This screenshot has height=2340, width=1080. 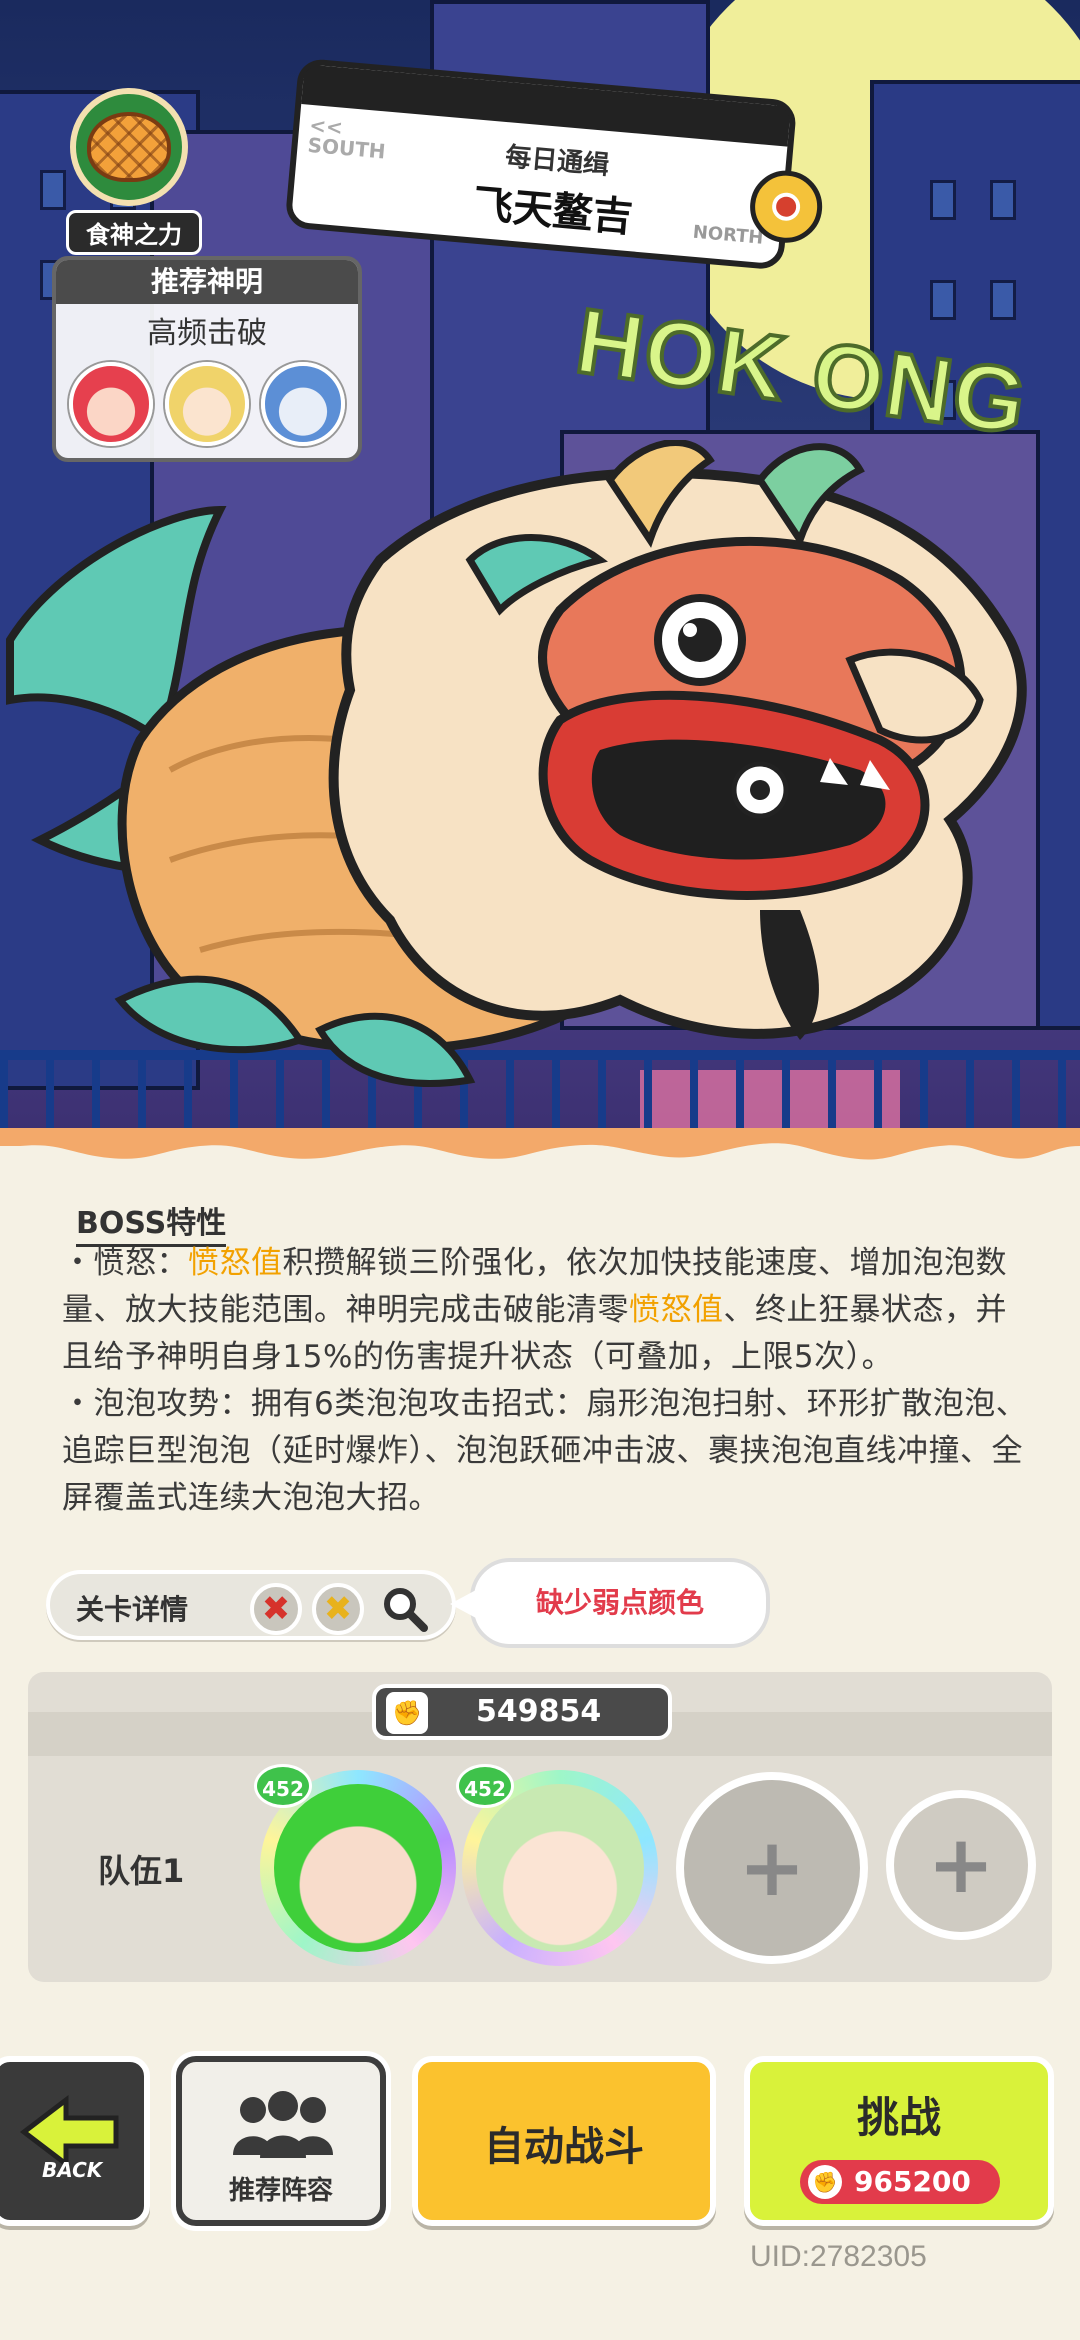 I want to click on people-icon, so click(x=283, y=2124).